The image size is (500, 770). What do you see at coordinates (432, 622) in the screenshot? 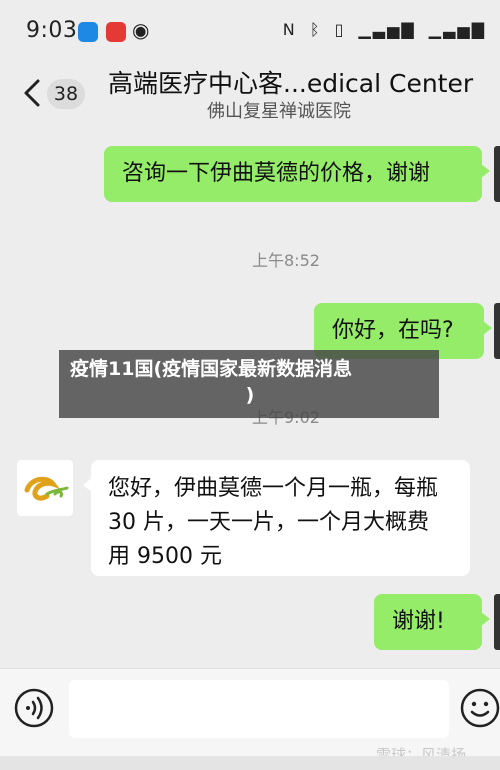
I see `message-bubble-outgoing: 谢谢!` at bounding box center [432, 622].